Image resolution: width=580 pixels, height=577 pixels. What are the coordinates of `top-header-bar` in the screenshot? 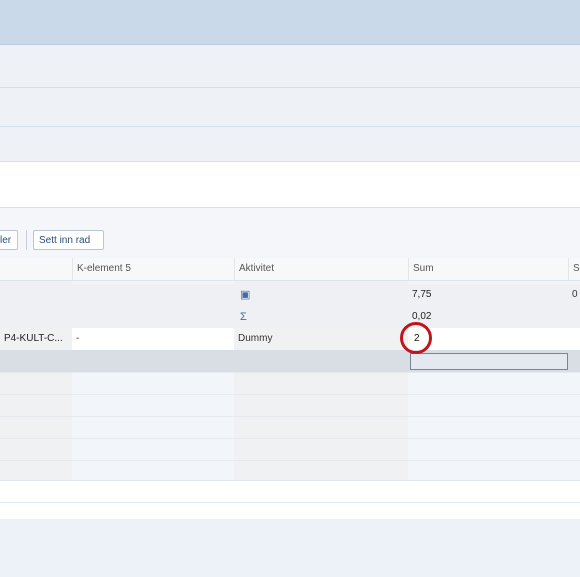 It's located at (290, 22).